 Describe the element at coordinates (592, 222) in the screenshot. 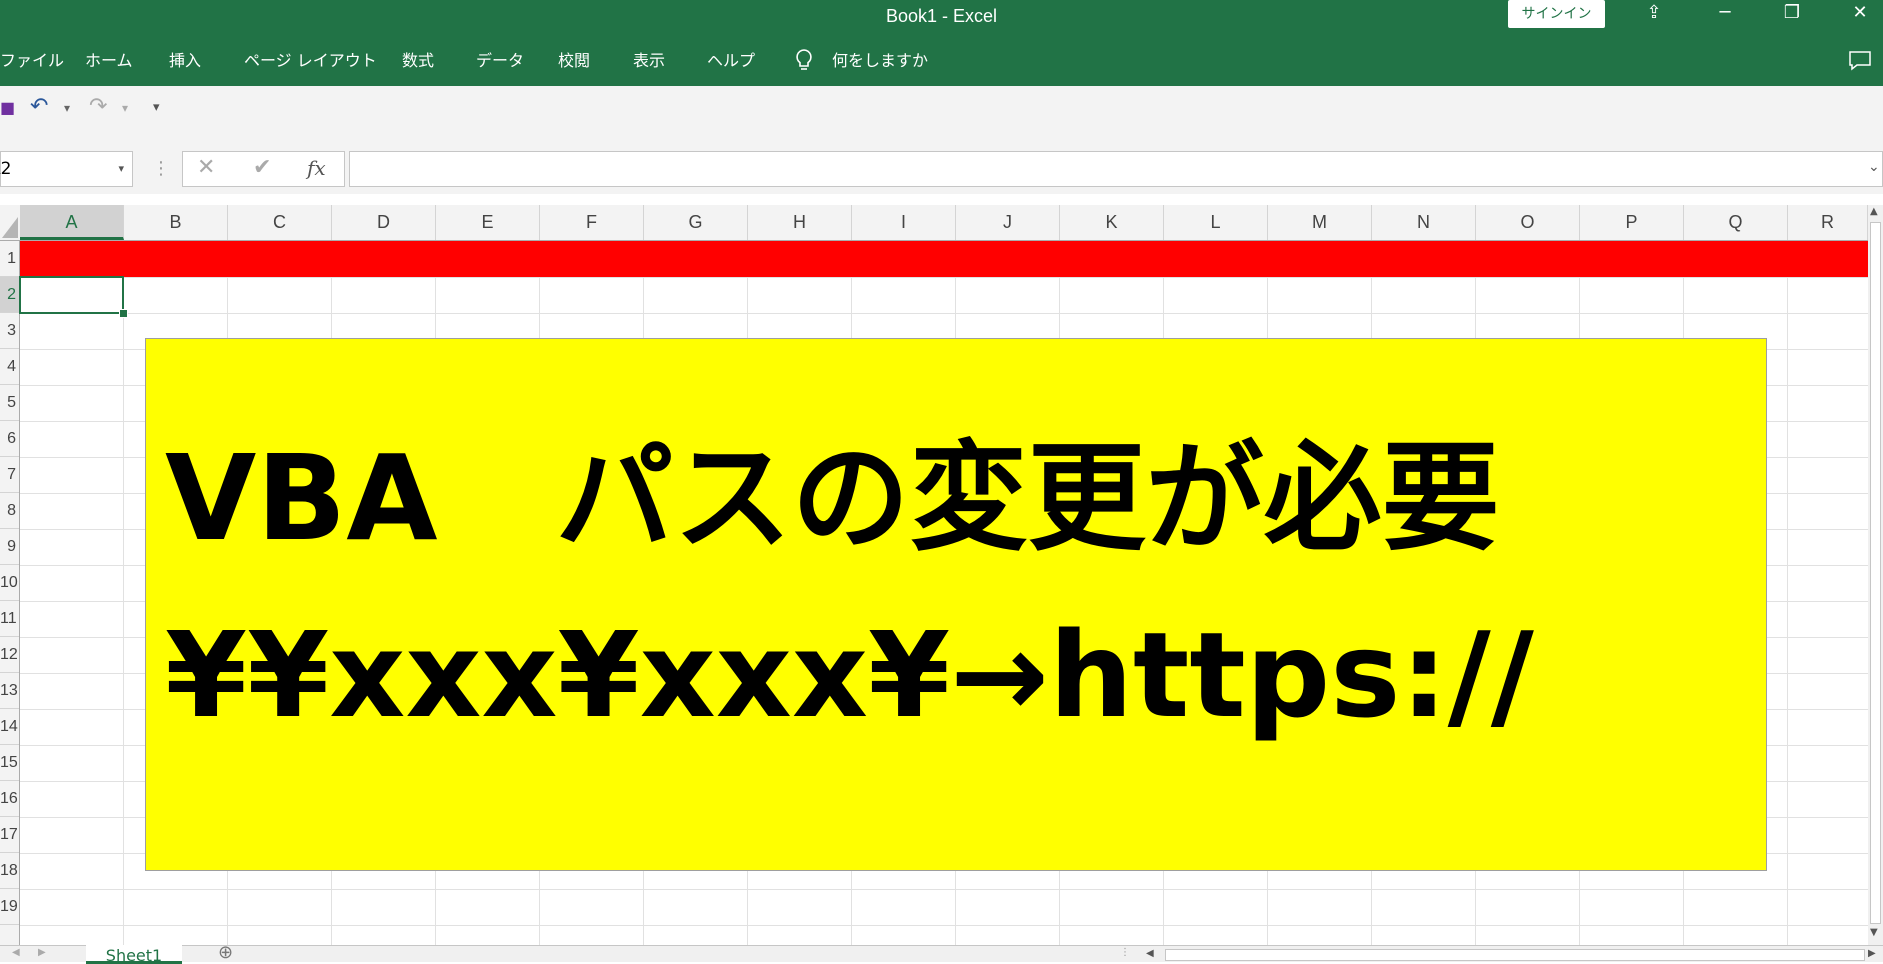

I see `column-header-f: F` at that location.